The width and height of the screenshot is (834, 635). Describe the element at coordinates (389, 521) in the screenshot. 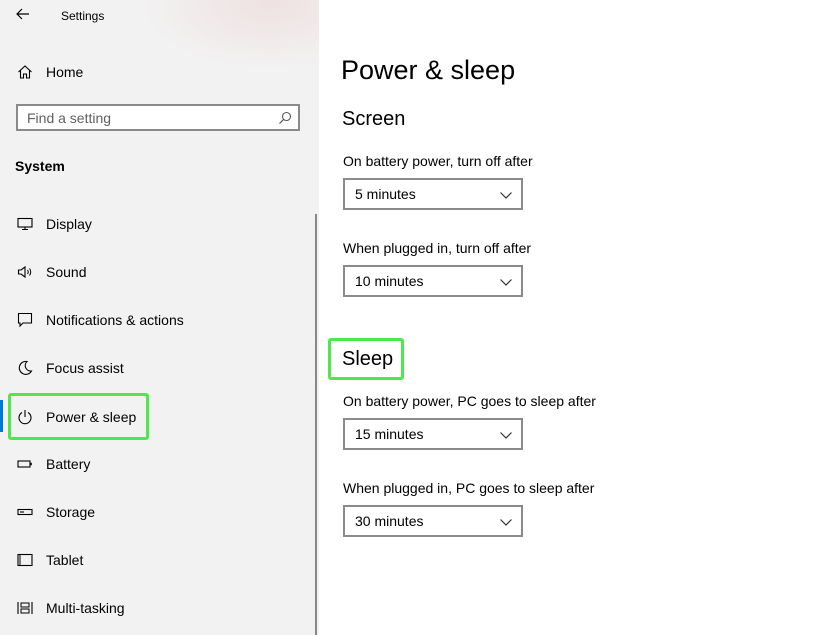

I see `dropdown-value: 30 minutes` at that location.